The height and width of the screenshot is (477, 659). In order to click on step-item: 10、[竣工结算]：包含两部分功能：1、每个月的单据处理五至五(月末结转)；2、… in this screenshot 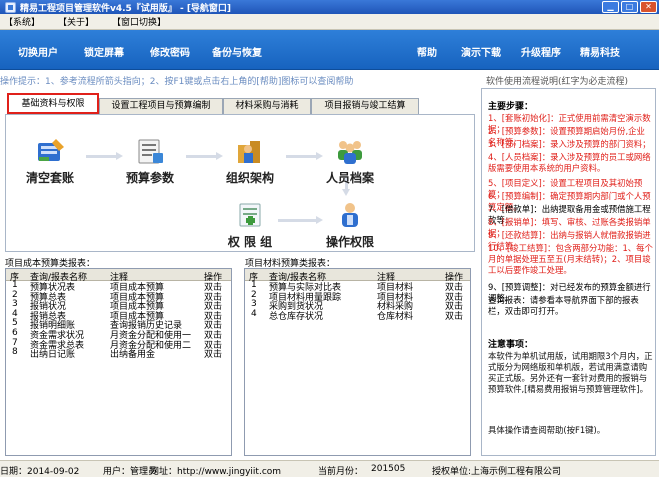, I will do `click(570, 259)`.